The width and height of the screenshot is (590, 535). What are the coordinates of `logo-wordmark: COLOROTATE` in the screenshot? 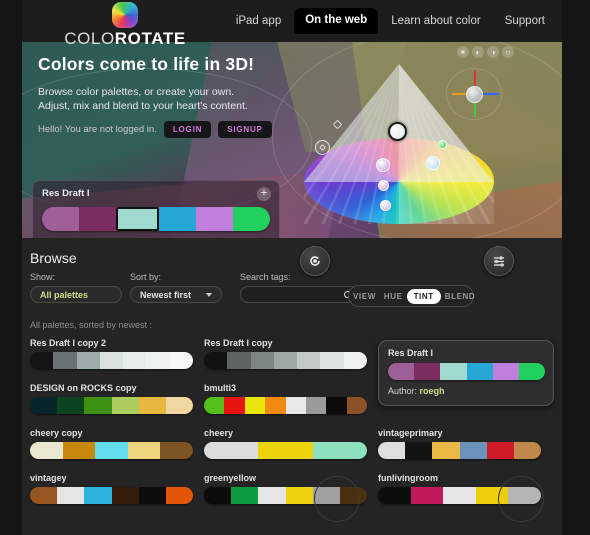 It's located at (125, 39).